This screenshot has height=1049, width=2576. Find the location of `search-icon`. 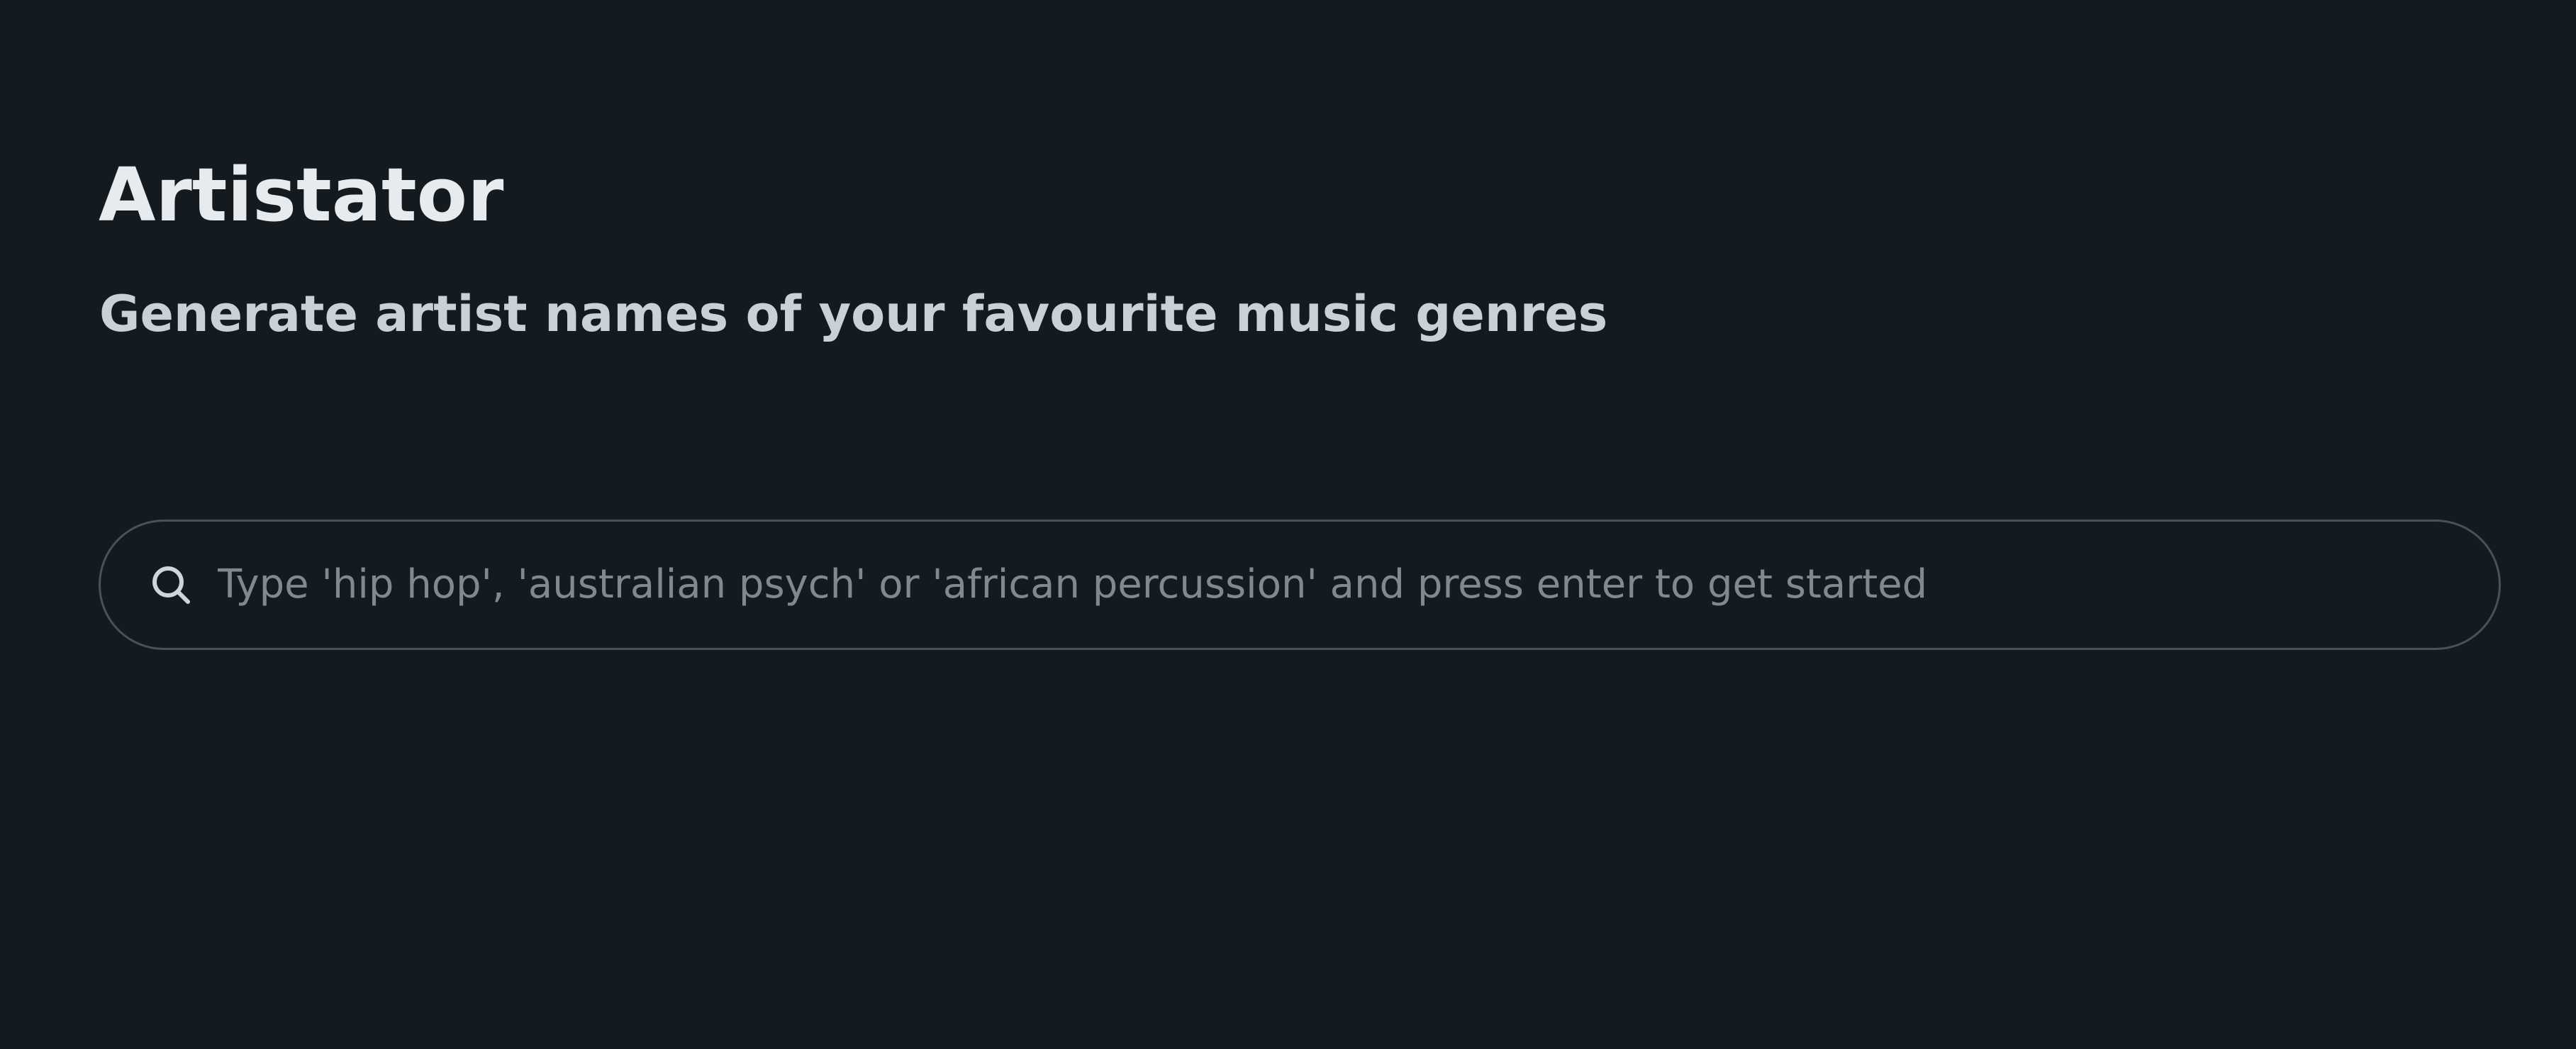

search-icon is located at coordinates (171, 585).